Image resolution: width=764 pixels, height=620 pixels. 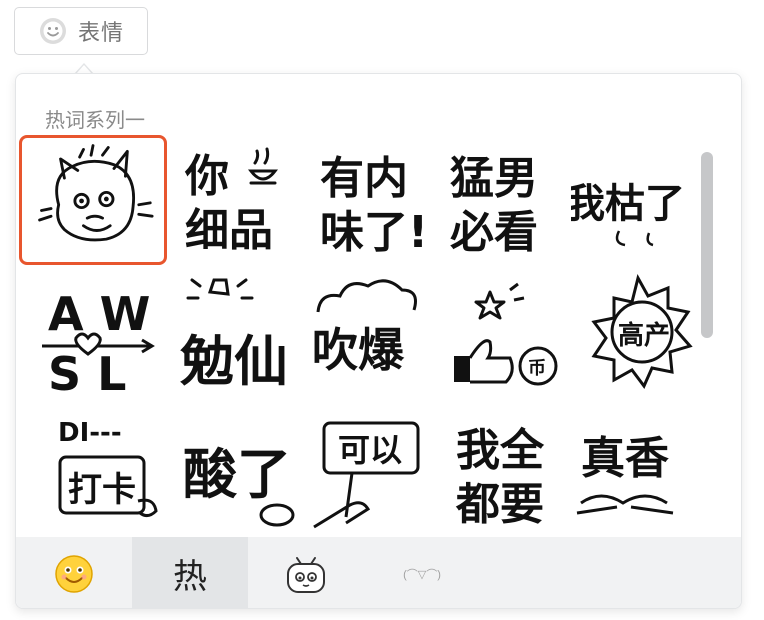 I want to click on sticker-ke-yi: 可以, so click(x=380, y=472).